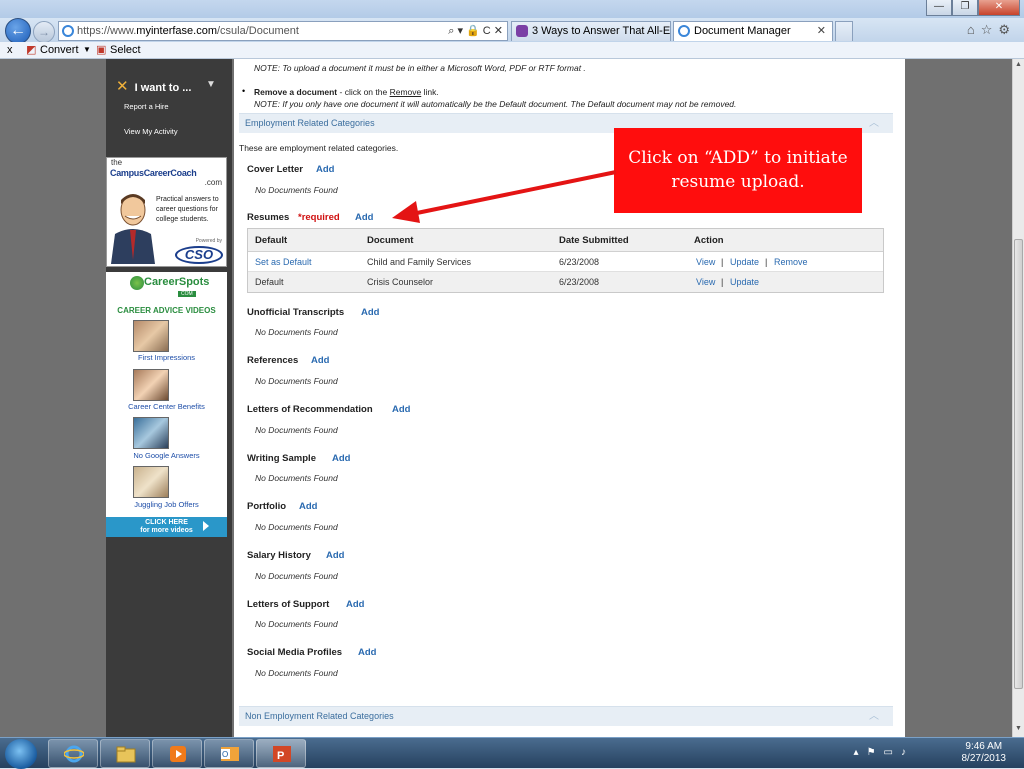 The image size is (1024, 769). Describe the element at coordinates (269, 282) in the screenshot. I see `default-label: Default` at that location.